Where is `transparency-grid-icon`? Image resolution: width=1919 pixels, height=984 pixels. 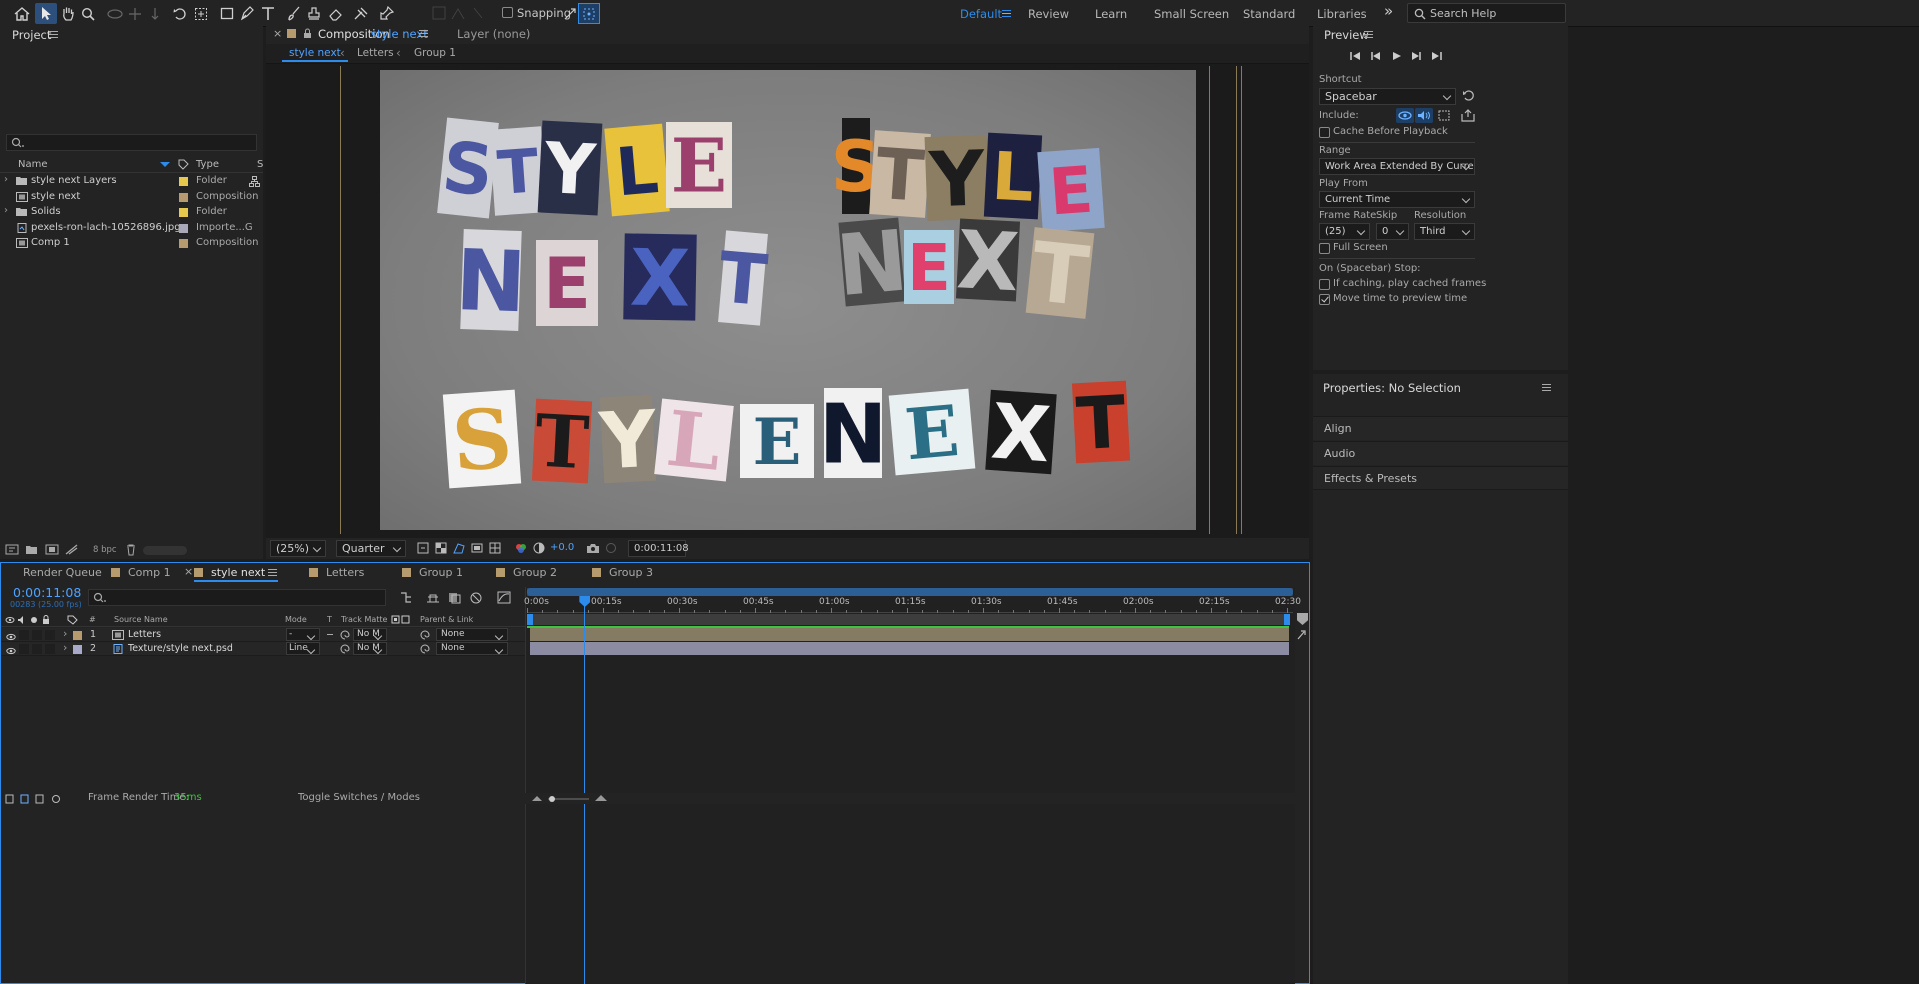
transparency-grid-icon is located at coordinates (441, 548).